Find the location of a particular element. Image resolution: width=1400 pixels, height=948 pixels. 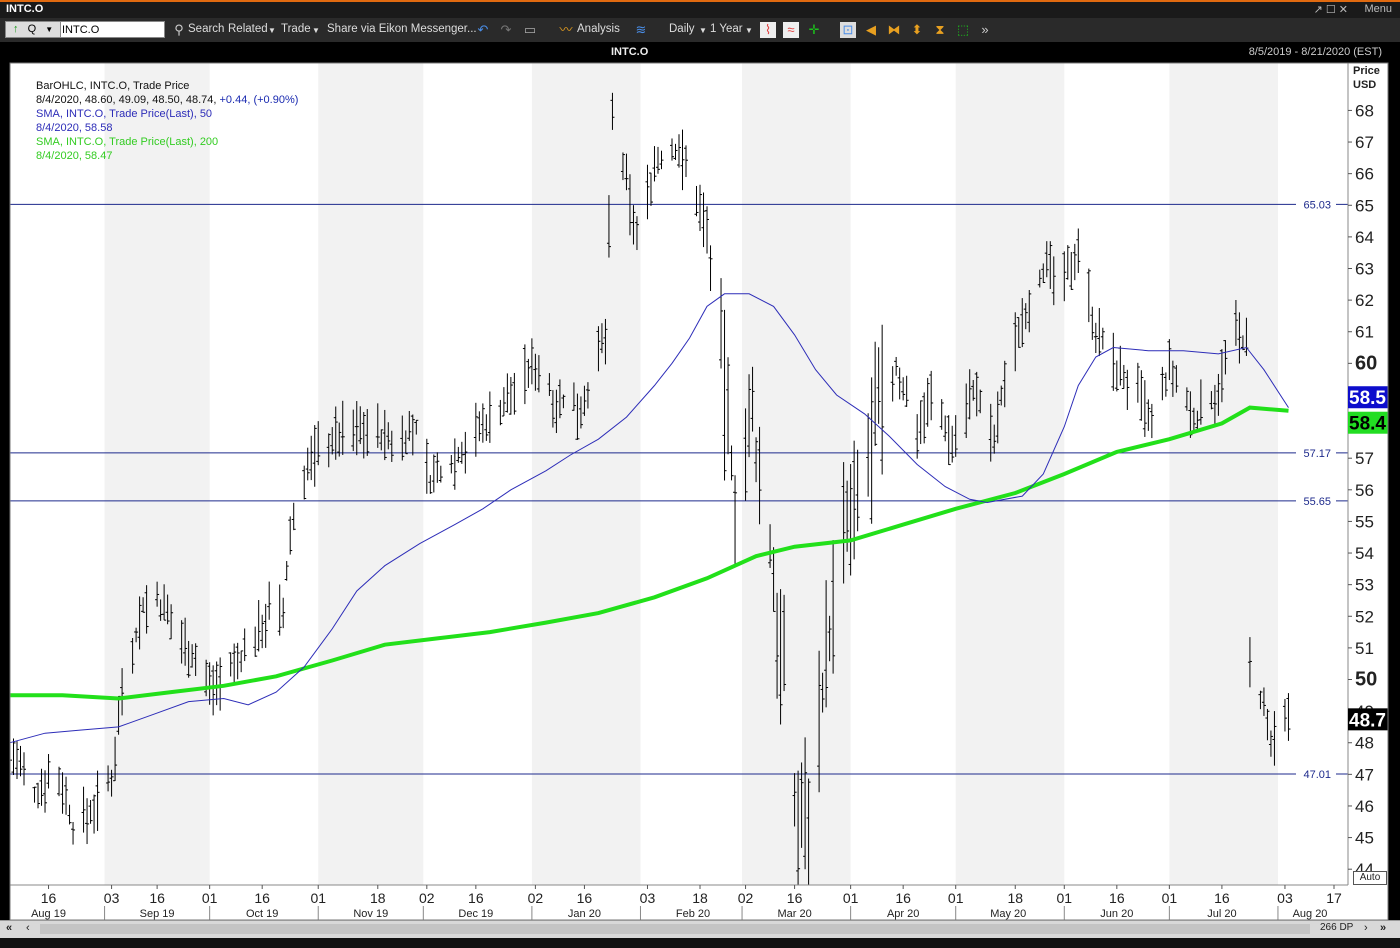

legend-sma200-value: 8/4/2020, 58.47 is located at coordinates (74, 156).